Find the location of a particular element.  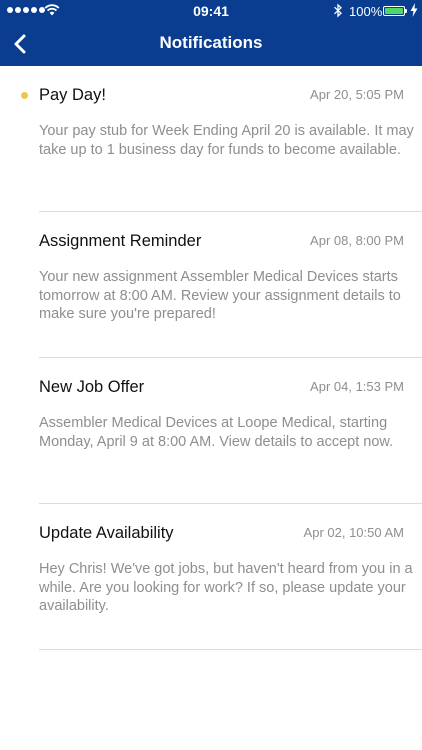

divider is located at coordinates (230, 649).